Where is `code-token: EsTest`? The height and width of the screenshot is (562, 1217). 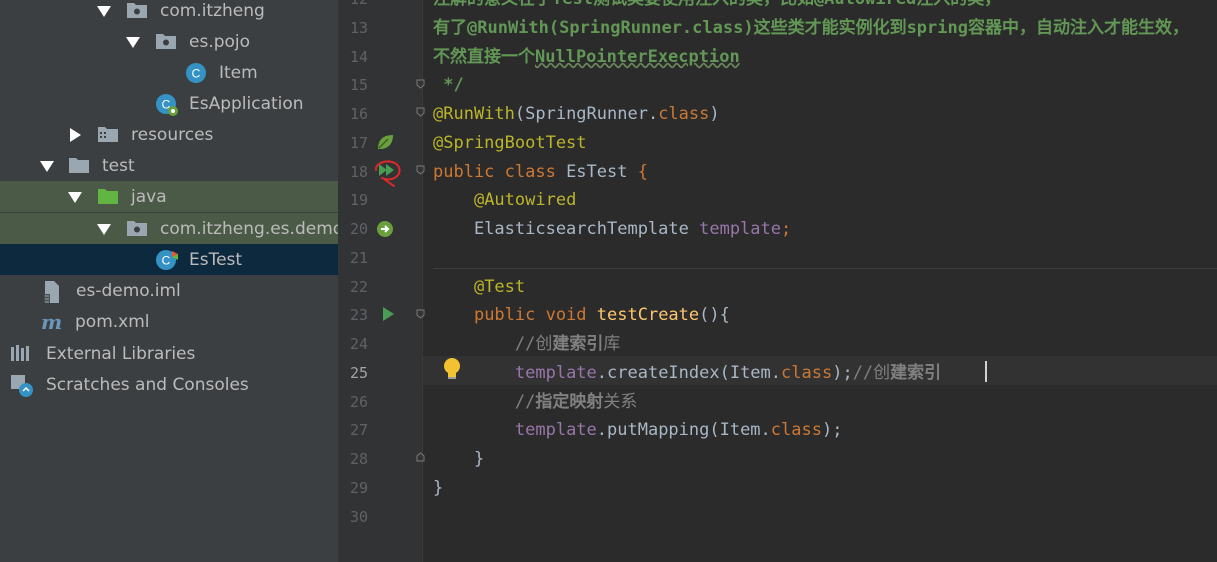 code-token: EsTest is located at coordinates (602, 171).